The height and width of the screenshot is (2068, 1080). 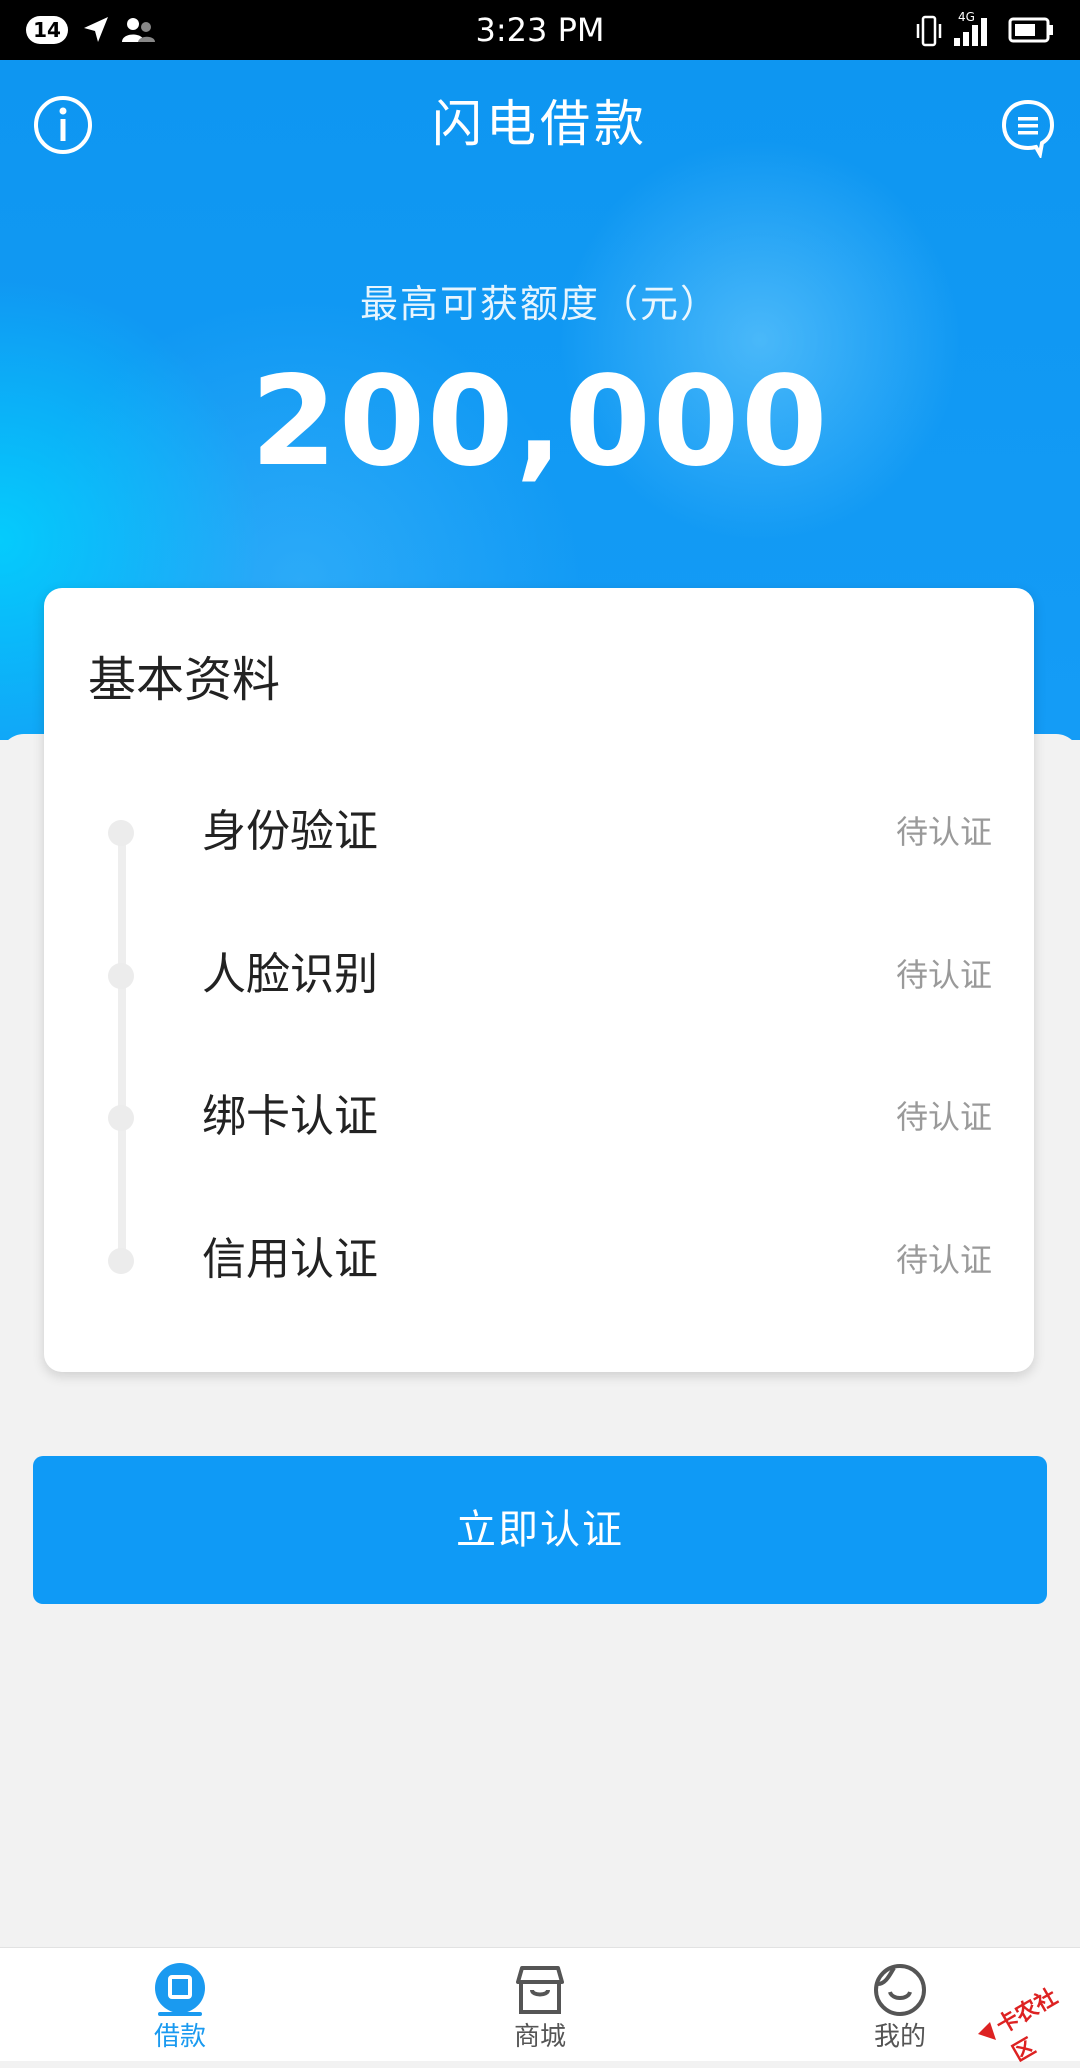 I want to click on nav-item-loan: 借款, so click(x=180, y=2004).